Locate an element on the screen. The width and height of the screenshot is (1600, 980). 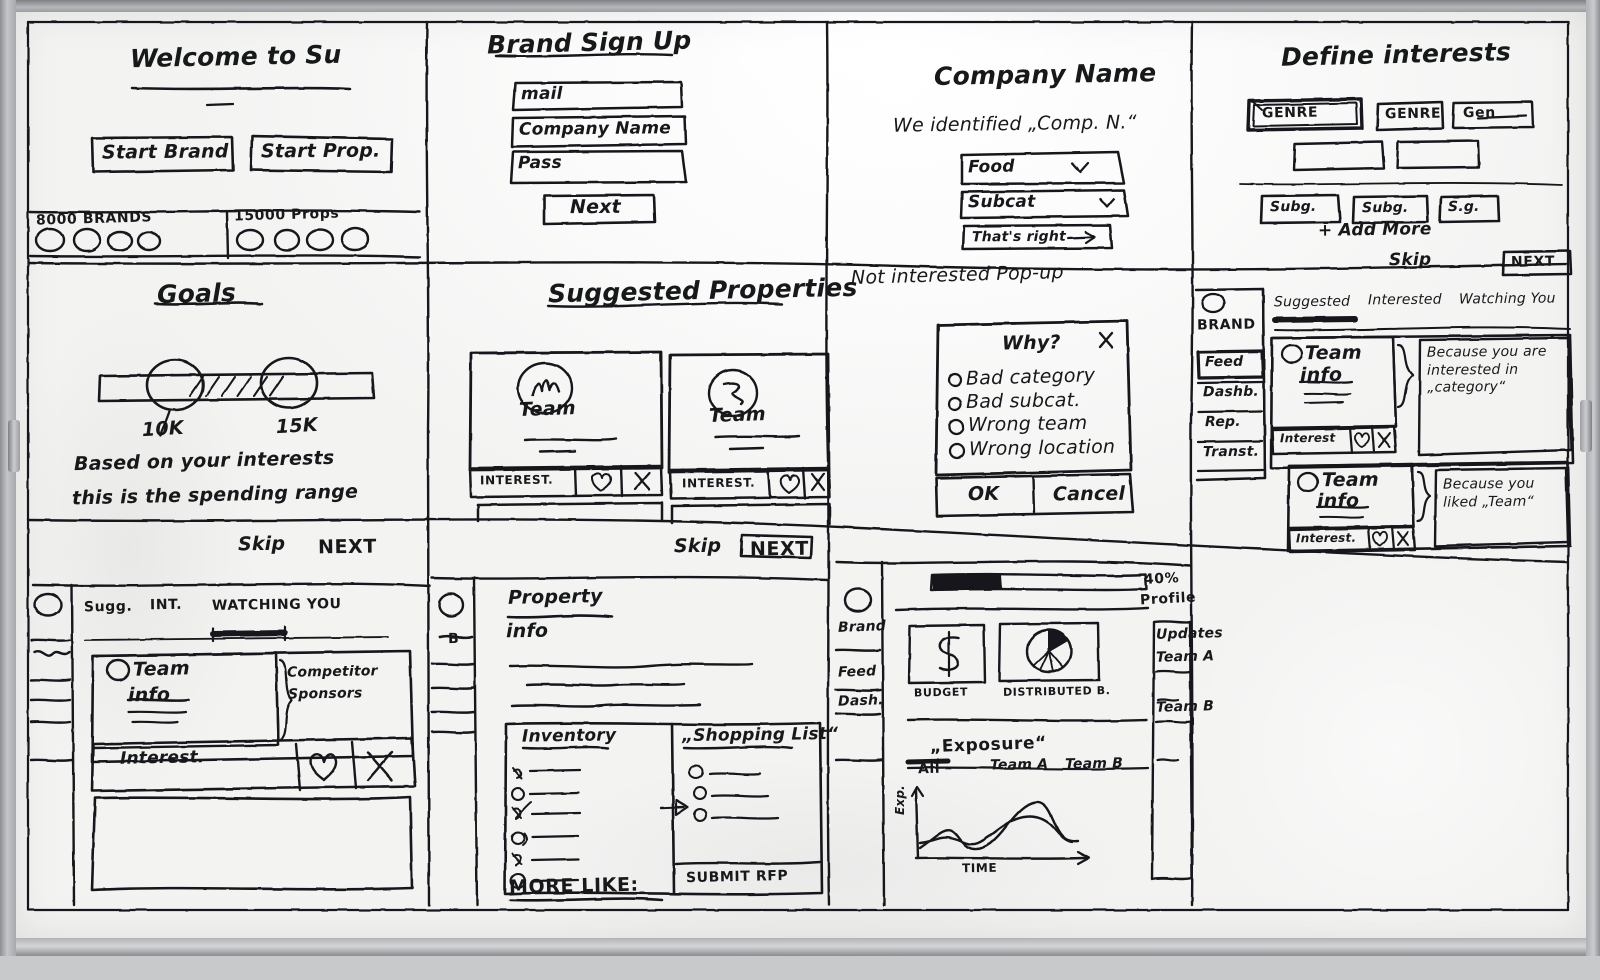
goals-note-line1: Based on your interests is located at coordinates (204, 461).